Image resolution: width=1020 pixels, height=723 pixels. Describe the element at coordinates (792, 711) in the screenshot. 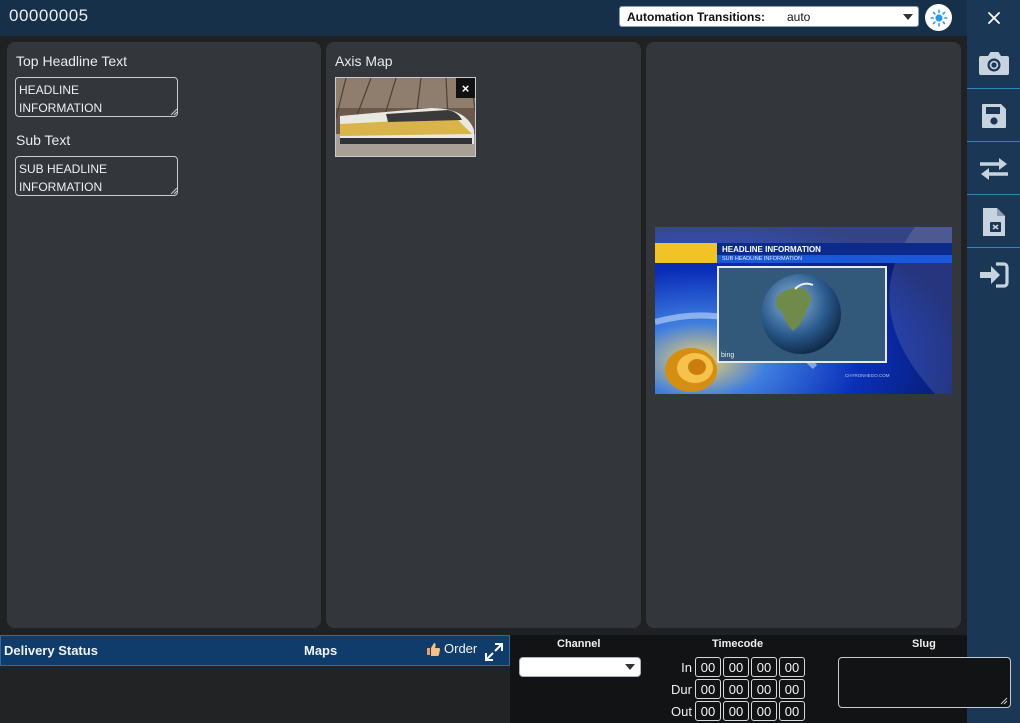

I see `timecode-out-frames: 00` at that location.